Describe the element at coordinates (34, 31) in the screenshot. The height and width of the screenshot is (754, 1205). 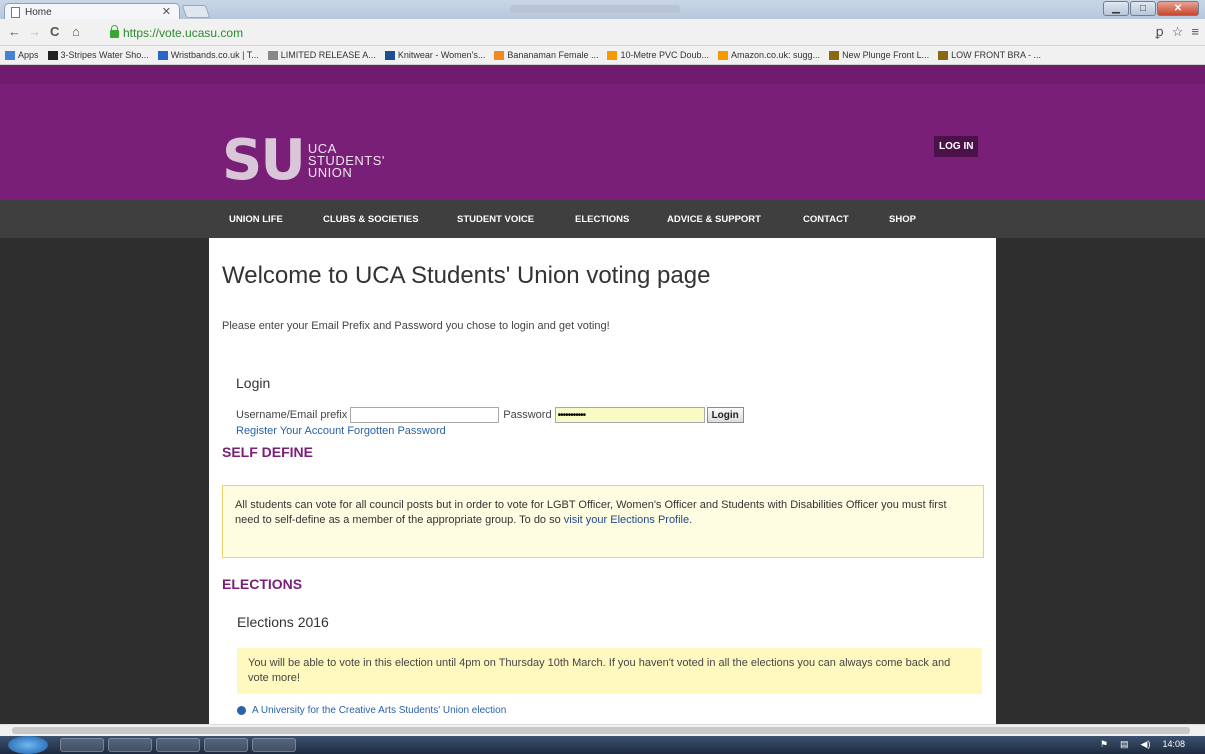
I see `forward-arrow-icon: →` at that location.